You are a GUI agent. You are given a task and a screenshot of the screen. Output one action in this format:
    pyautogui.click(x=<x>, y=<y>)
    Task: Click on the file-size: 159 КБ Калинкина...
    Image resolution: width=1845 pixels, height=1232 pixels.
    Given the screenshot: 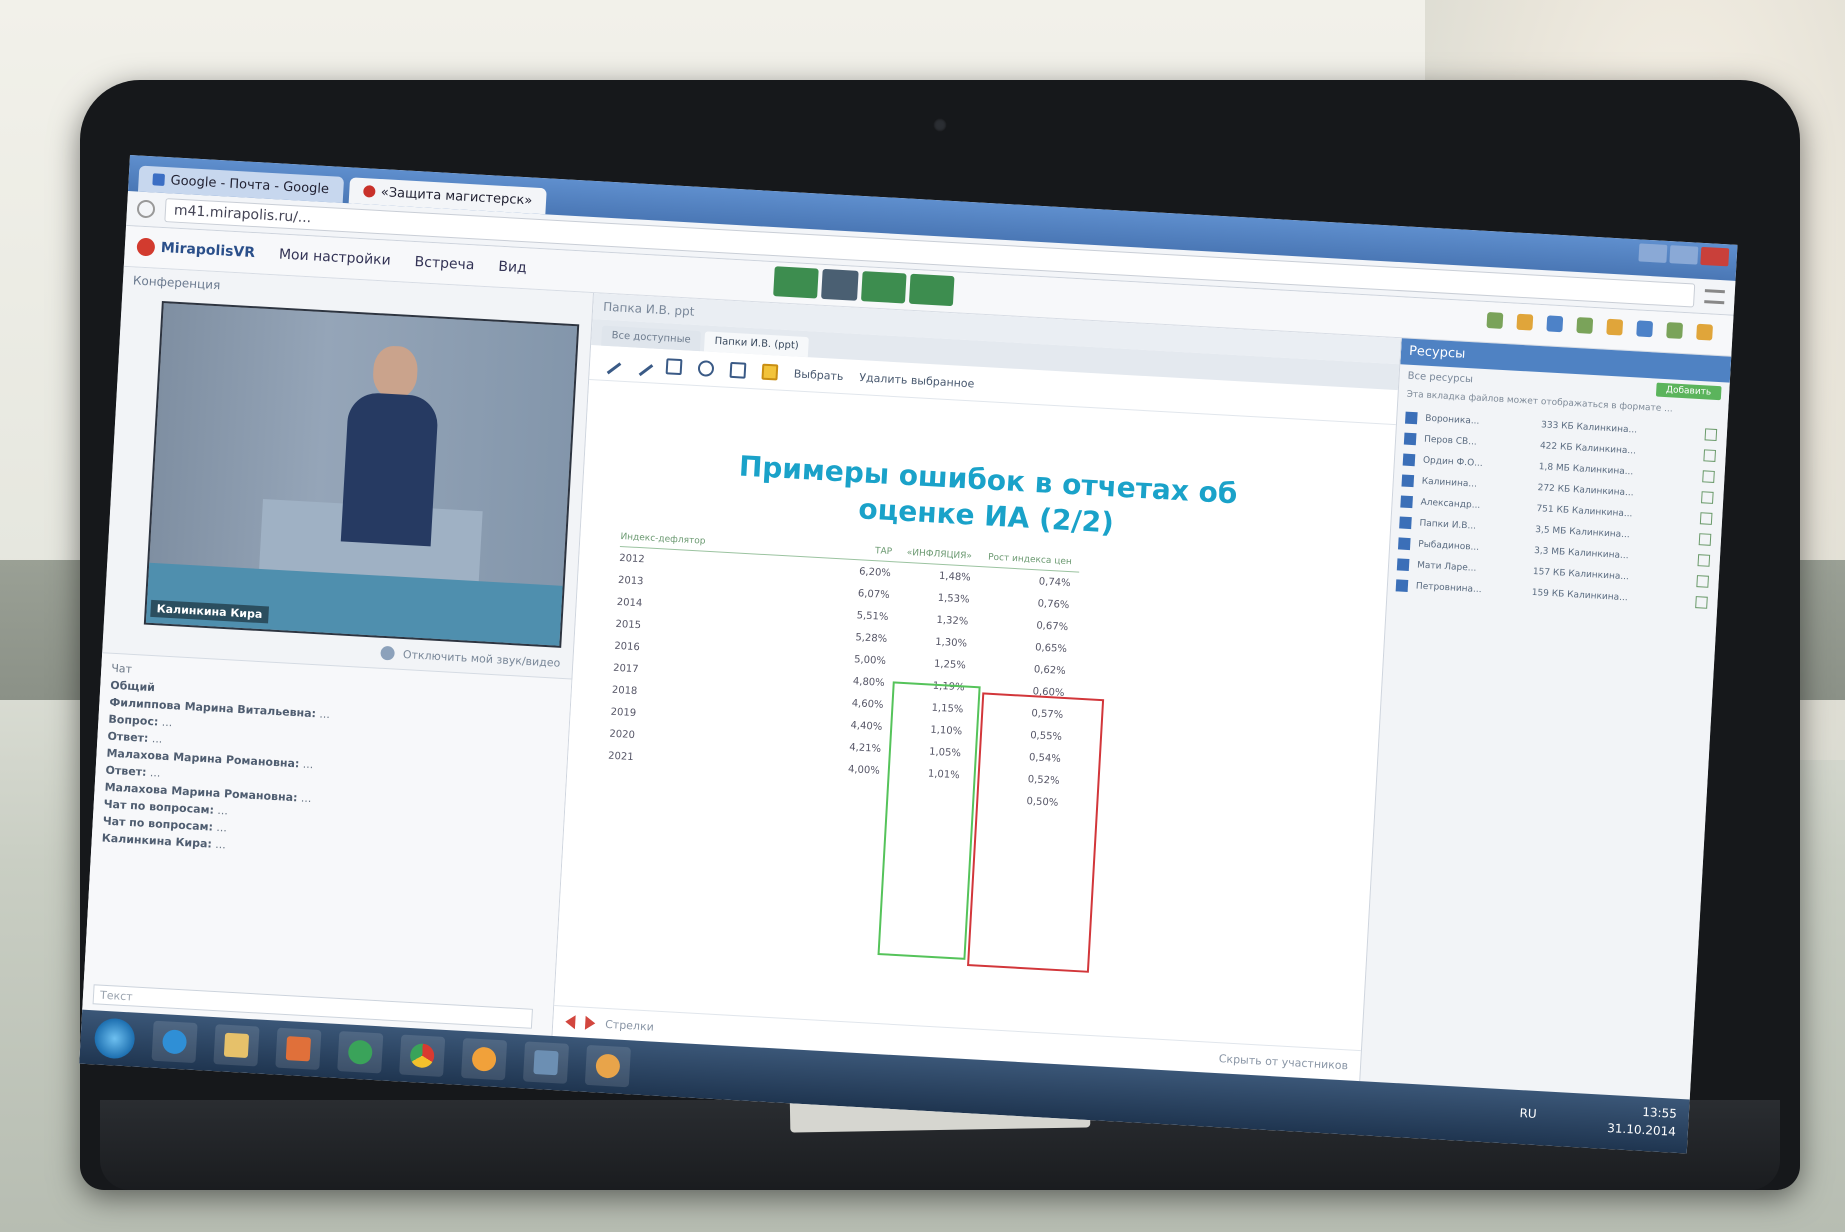 What is the action you would take?
    pyautogui.click(x=1580, y=595)
    